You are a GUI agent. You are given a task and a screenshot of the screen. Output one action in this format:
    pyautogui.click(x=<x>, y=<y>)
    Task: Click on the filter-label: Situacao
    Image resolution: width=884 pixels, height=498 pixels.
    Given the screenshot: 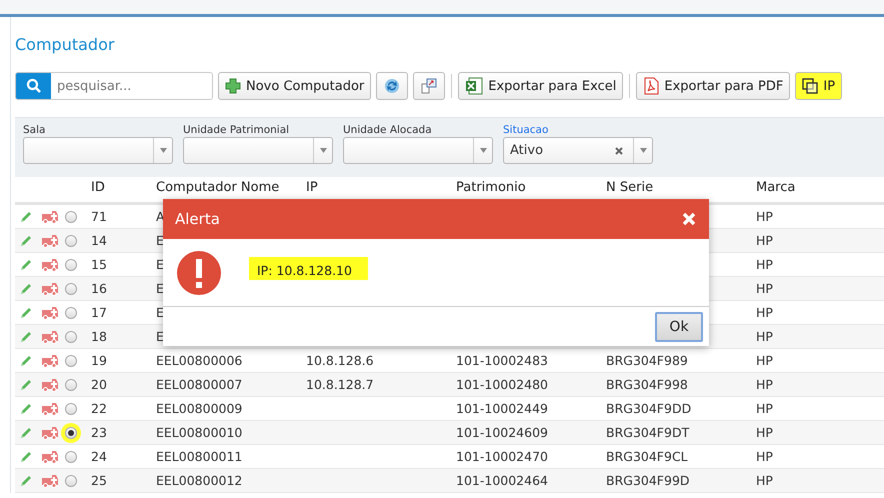 What is the action you would take?
    pyautogui.click(x=526, y=130)
    